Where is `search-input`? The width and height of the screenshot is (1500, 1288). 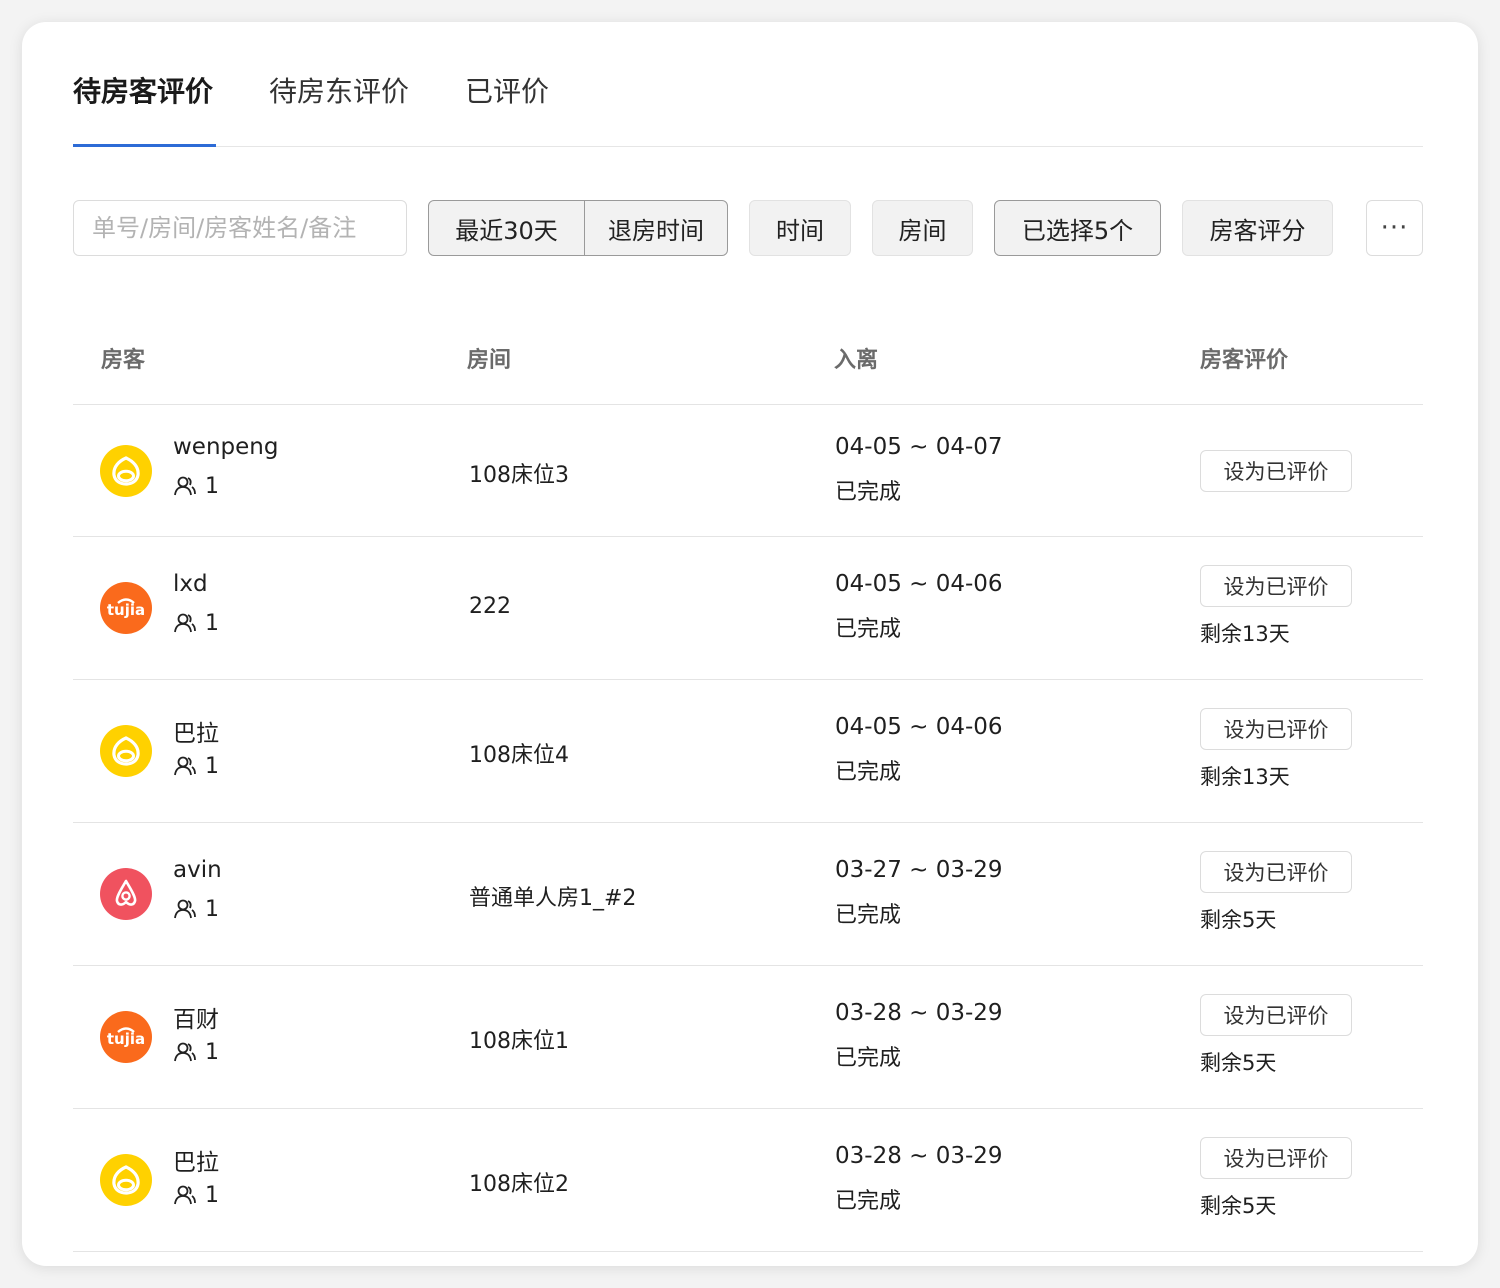 search-input is located at coordinates (240, 228).